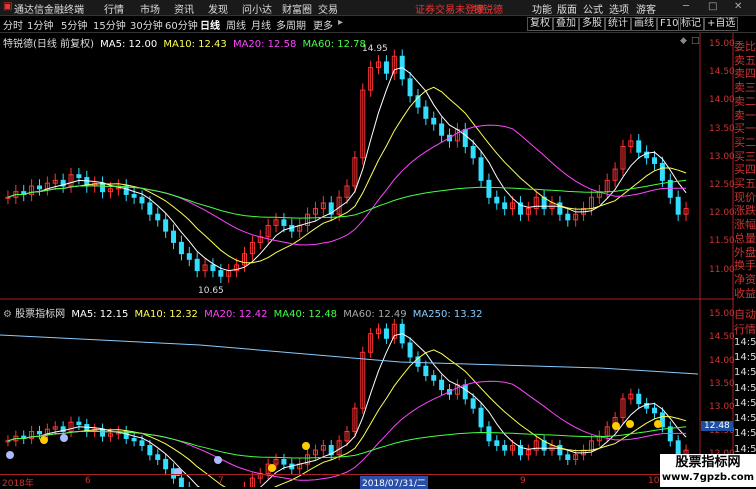  I want to click on main-y-tick: 14.50, so click(722, 72).